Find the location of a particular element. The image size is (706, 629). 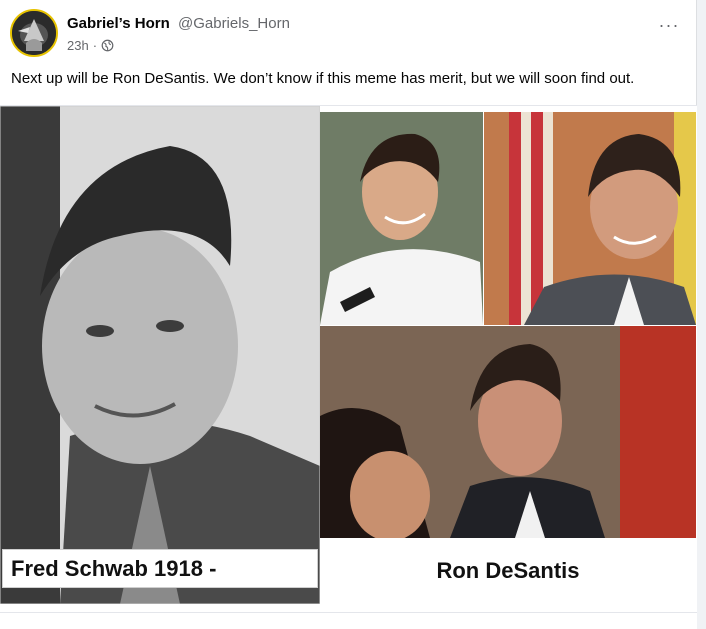

caption-right: Ron DeSantis is located at coordinates (508, 571).